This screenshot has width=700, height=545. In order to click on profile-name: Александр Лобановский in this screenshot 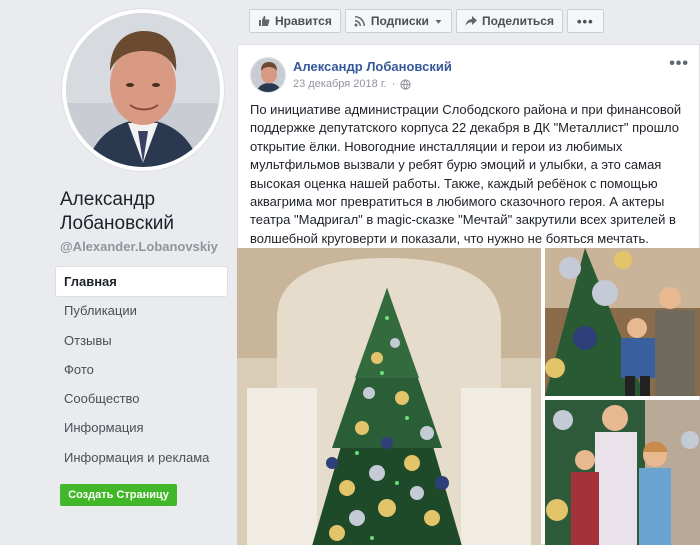, I will do `click(145, 212)`.